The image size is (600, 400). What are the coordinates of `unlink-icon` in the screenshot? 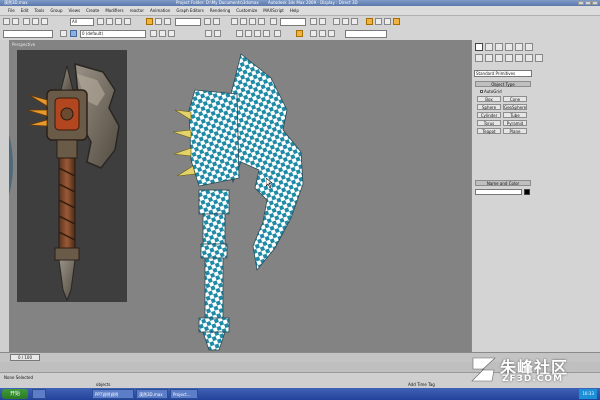 It's located at (35, 21).